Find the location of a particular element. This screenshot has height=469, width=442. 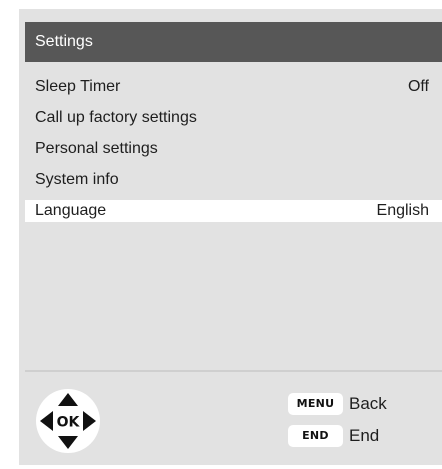

end-label: End is located at coordinates (364, 435).